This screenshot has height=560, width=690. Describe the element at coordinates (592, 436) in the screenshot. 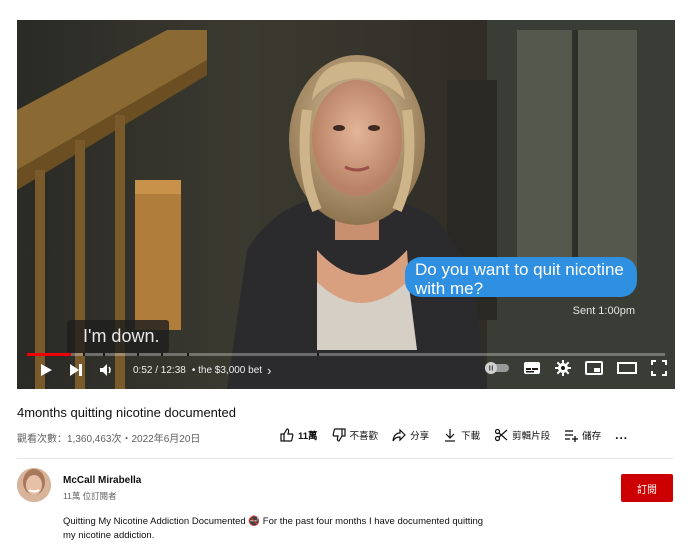

I see `save-label: 儲存` at that location.